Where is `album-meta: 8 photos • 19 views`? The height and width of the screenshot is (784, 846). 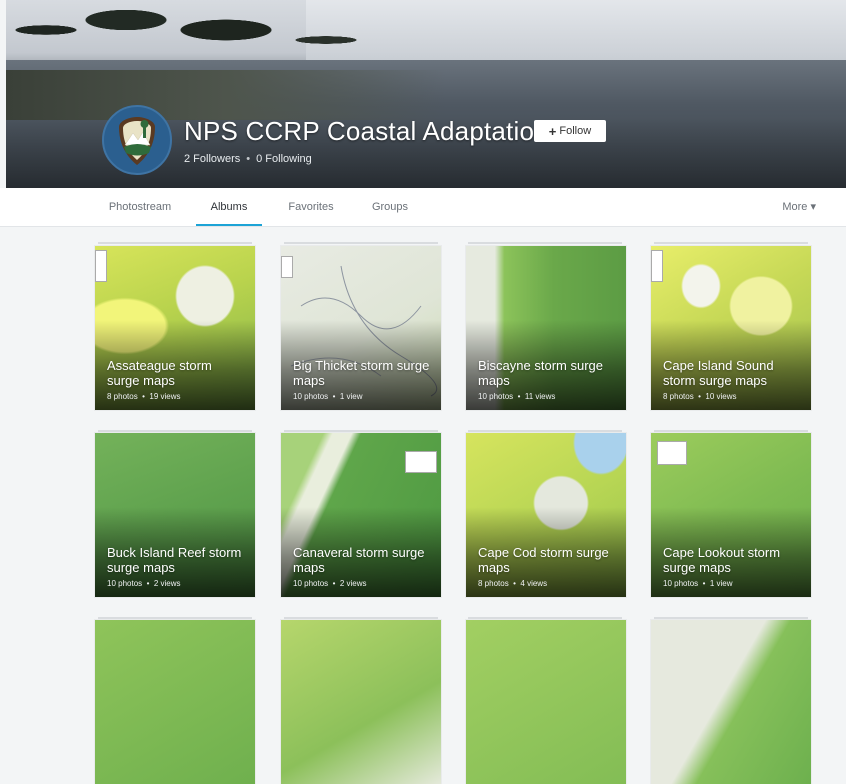
album-meta: 8 photos • 19 views is located at coordinates (144, 396).